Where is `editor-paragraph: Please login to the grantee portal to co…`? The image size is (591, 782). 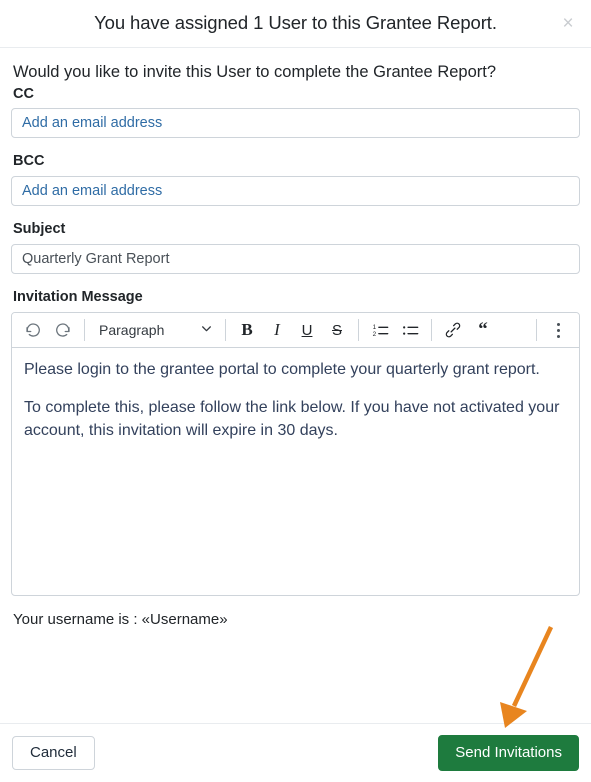 editor-paragraph: Please login to the grantee portal to co… is located at coordinates (282, 369).